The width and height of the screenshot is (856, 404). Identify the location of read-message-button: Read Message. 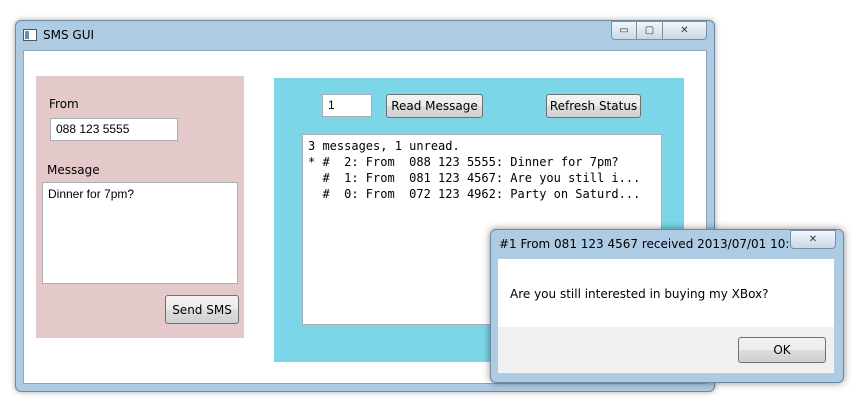
(434, 106).